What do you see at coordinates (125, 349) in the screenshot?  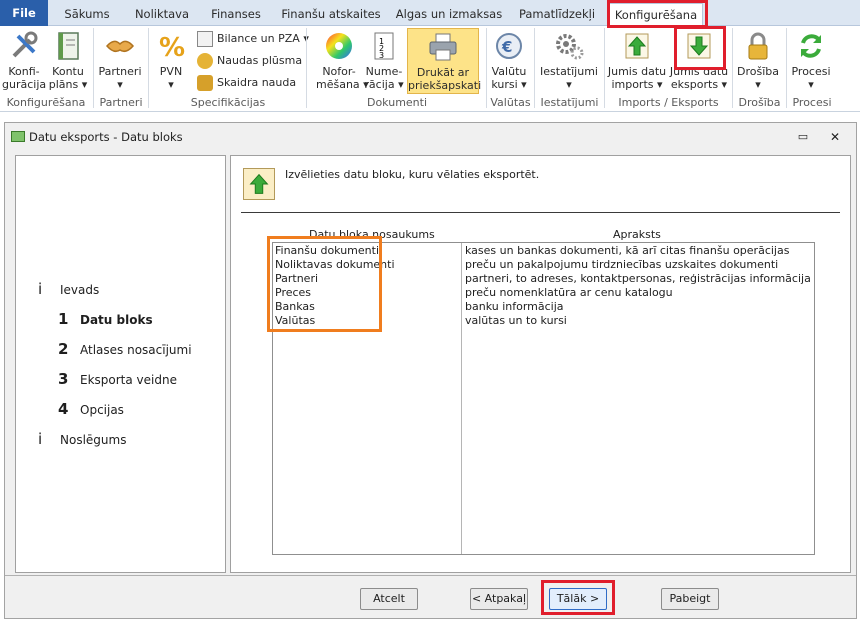 I see `step-atlases-nosacijumi: 2 Atlases nosacījumi` at bounding box center [125, 349].